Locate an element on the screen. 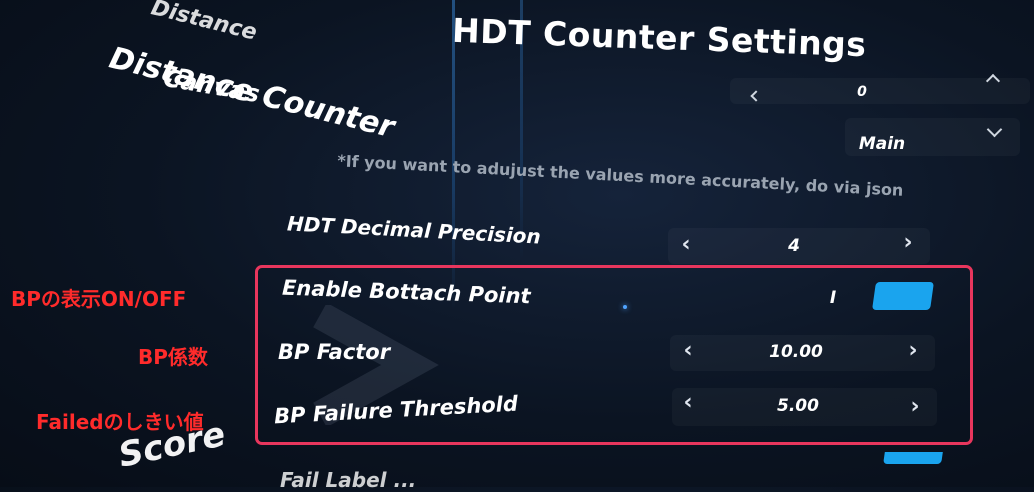  decimal-precision-value: 4 is located at coordinates (794, 246).